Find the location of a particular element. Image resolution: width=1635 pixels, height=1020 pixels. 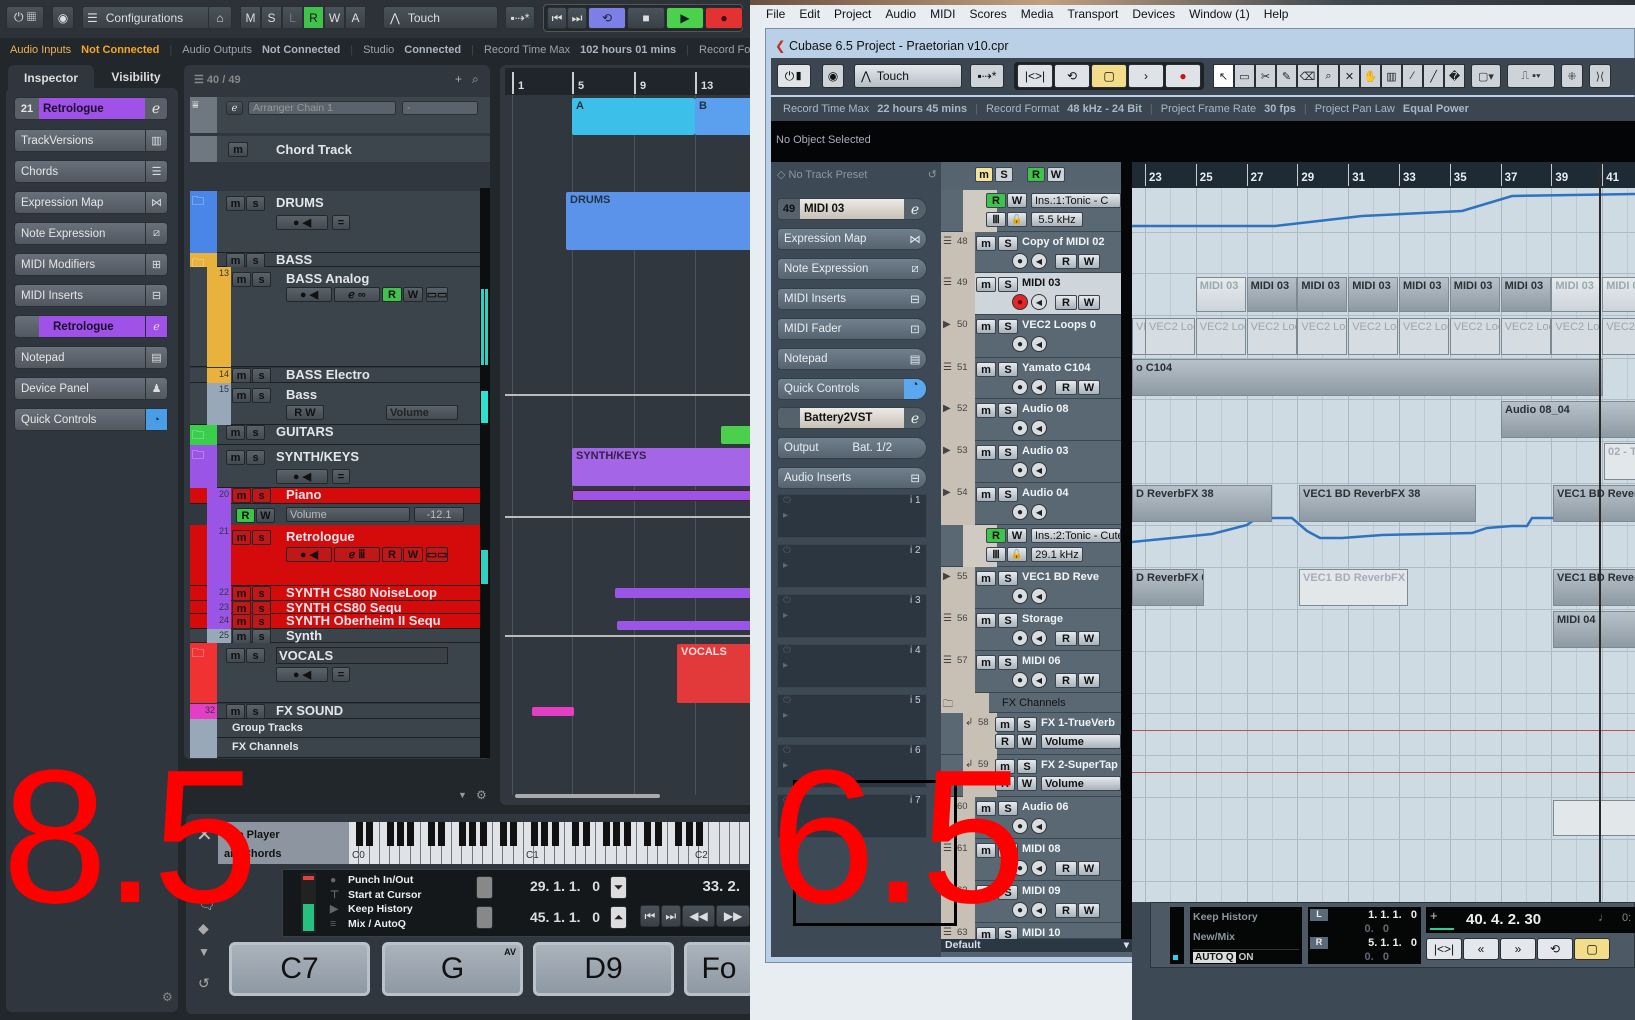

track-name: VOCALS is located at coordinates (362, 655).